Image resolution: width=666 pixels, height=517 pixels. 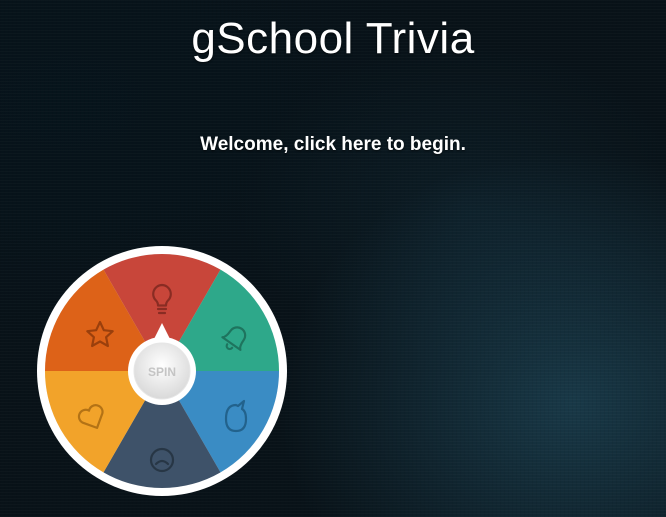 I want to click on spin-button-label: SPIN, so click(x=162, y=372).